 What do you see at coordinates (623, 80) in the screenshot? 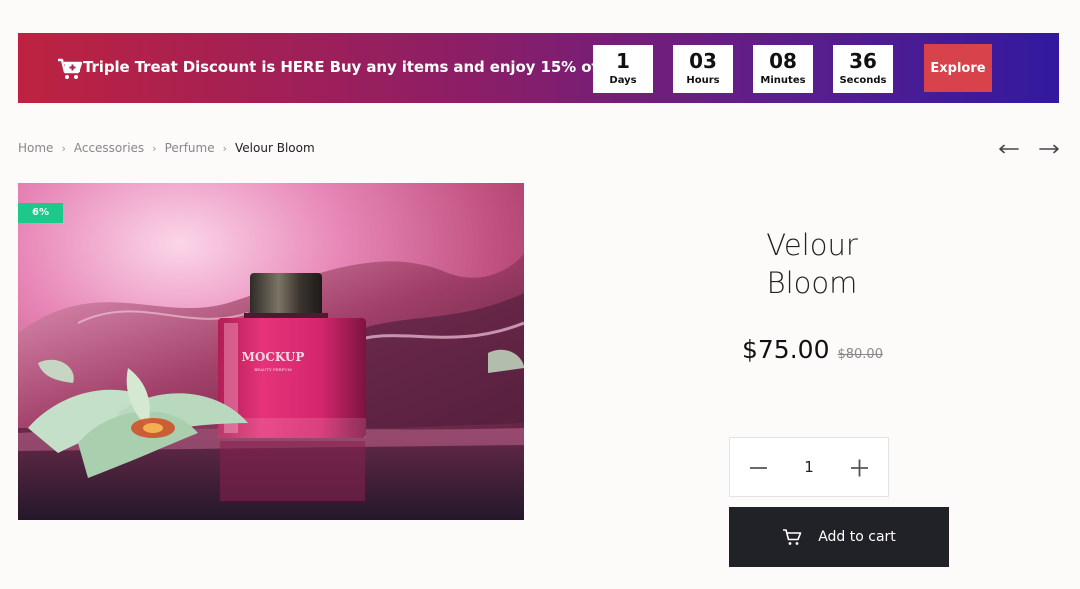
I see `countdown-unit: Days` at bounding box center [623, 80].